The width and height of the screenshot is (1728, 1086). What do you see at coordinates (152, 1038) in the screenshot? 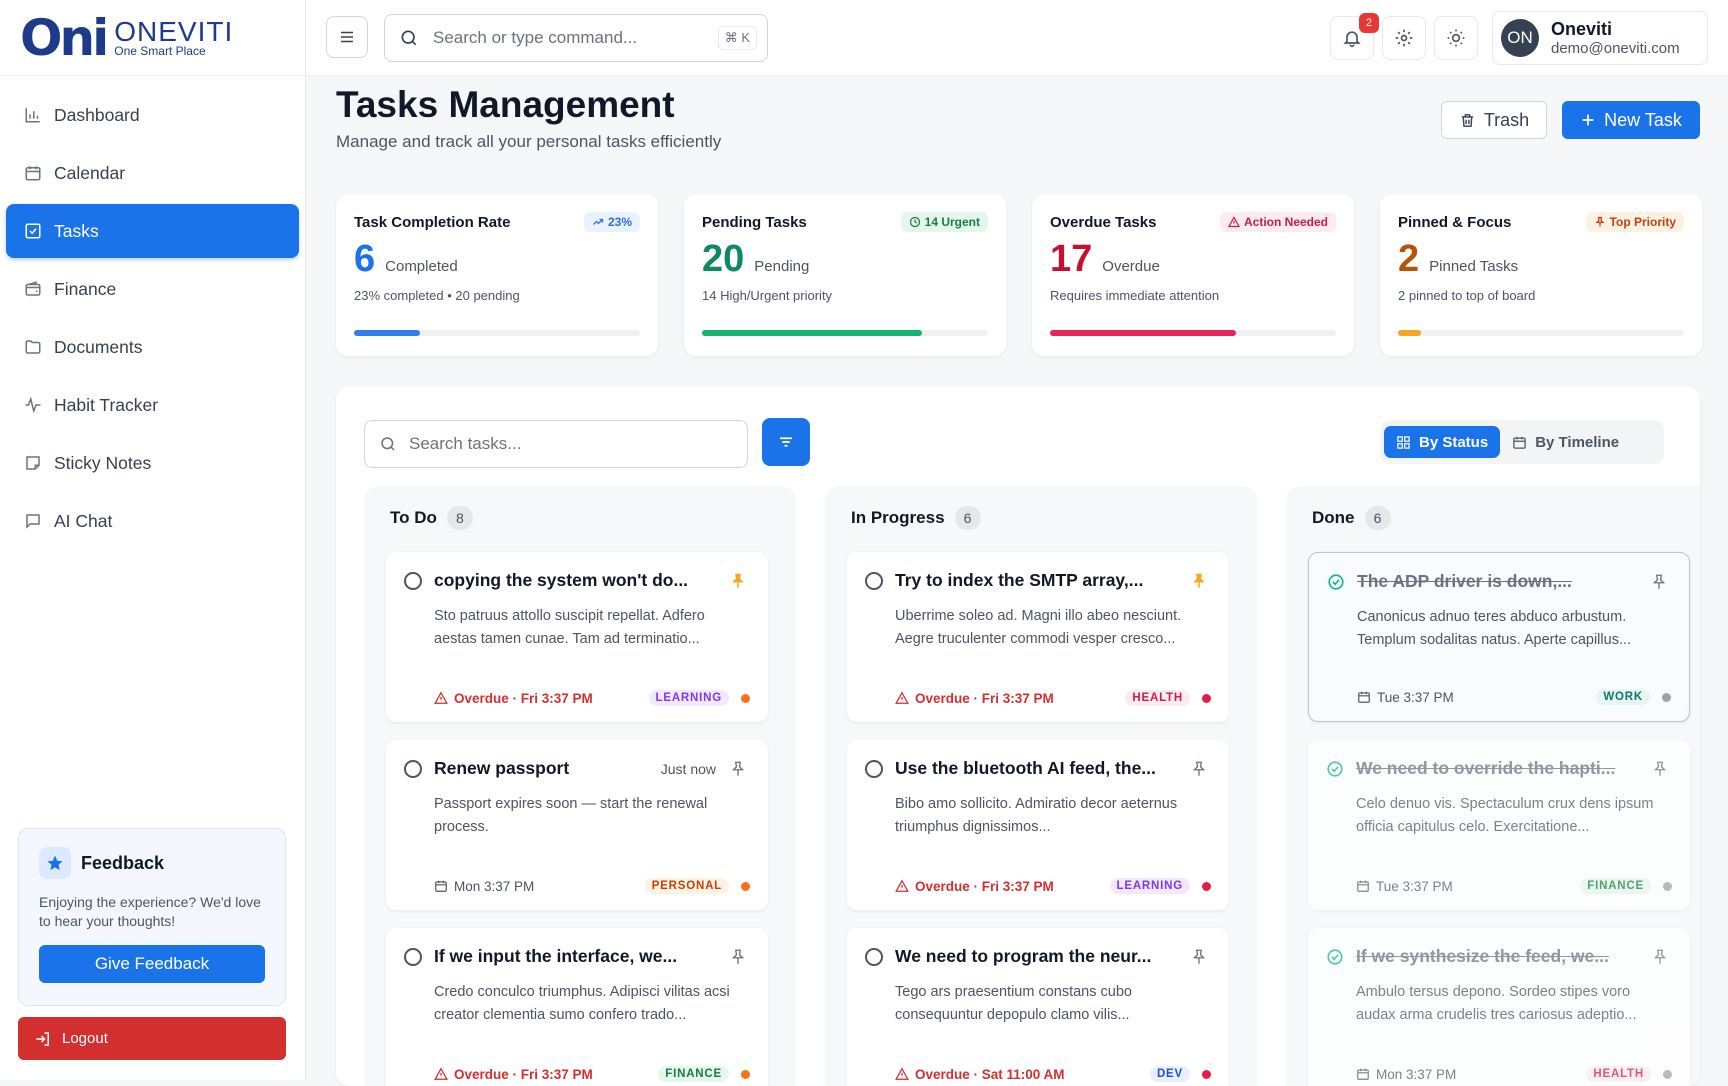
I see `logout-button: Logout` at bounding box center [152, 1038].